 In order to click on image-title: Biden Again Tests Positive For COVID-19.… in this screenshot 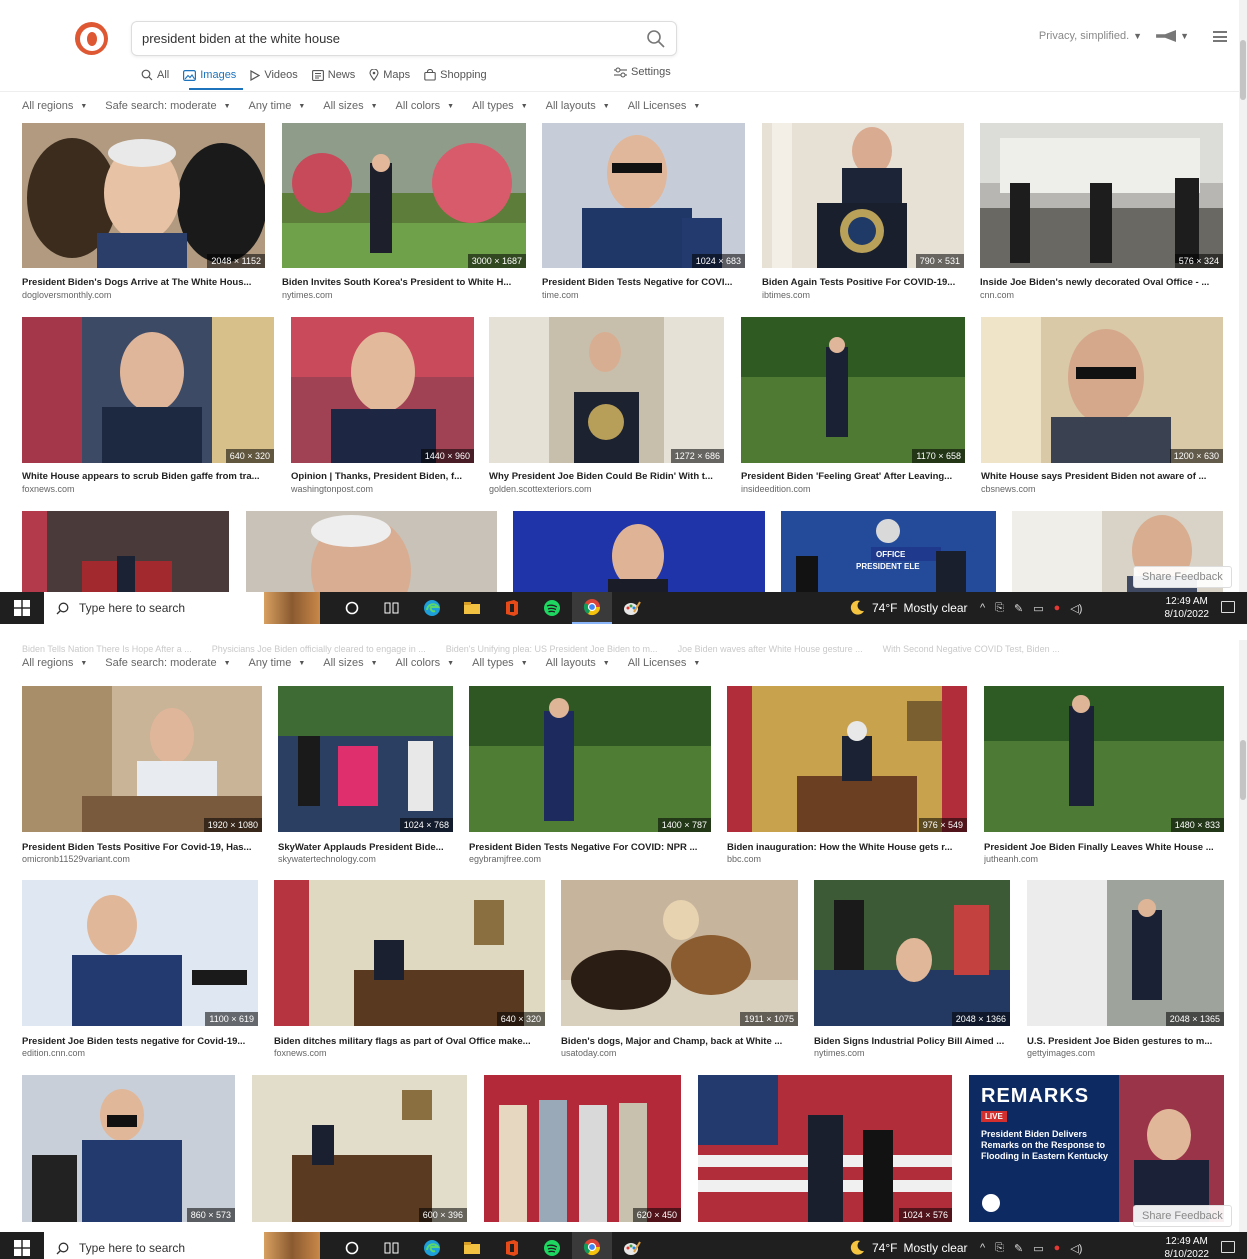, I will do `click(863, 282)`.